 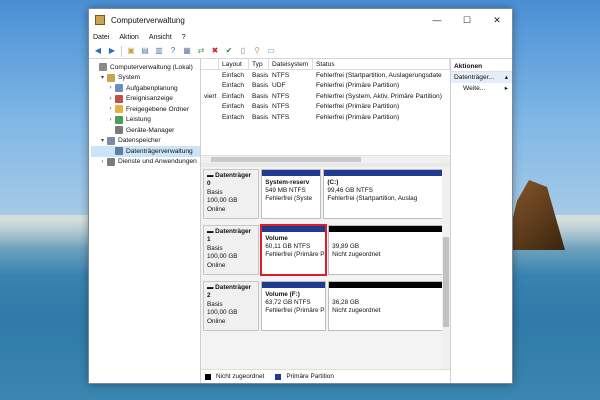 I want to click on menu-ansicht: Ansicht, so click(x=160, y=37).